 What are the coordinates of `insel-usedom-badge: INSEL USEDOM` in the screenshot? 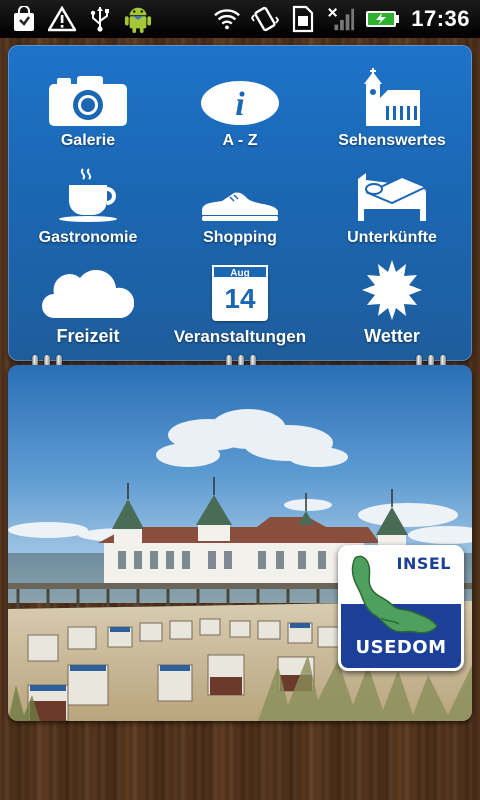 It's located at (401, 608).